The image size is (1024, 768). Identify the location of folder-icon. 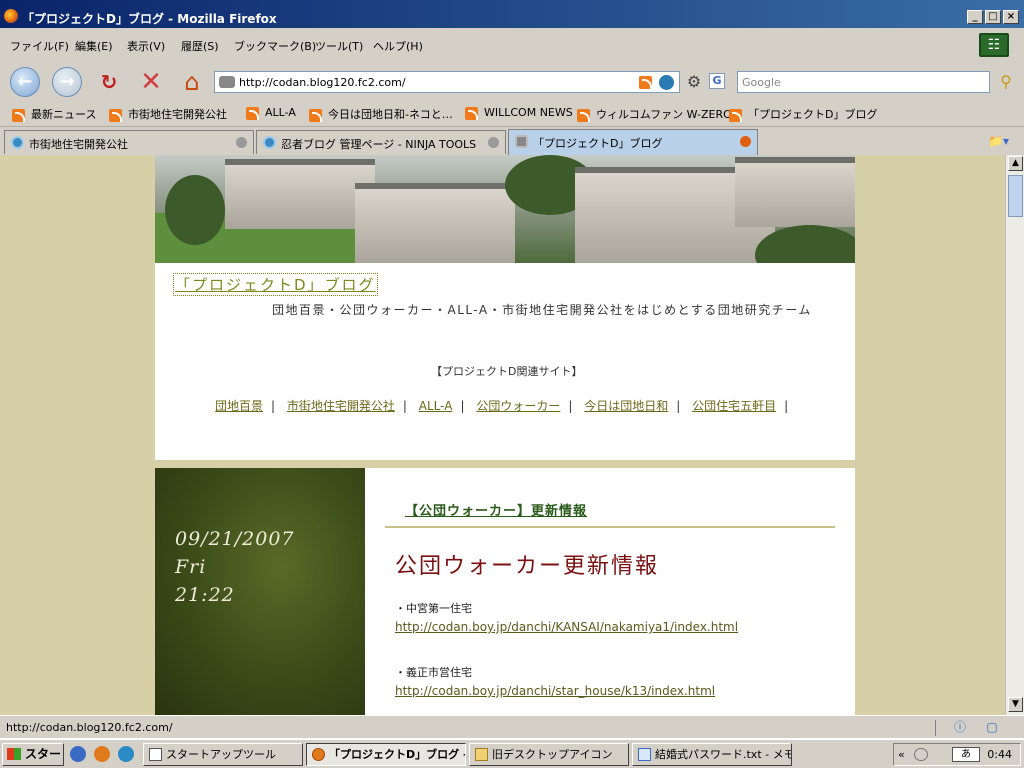
(481, 754).